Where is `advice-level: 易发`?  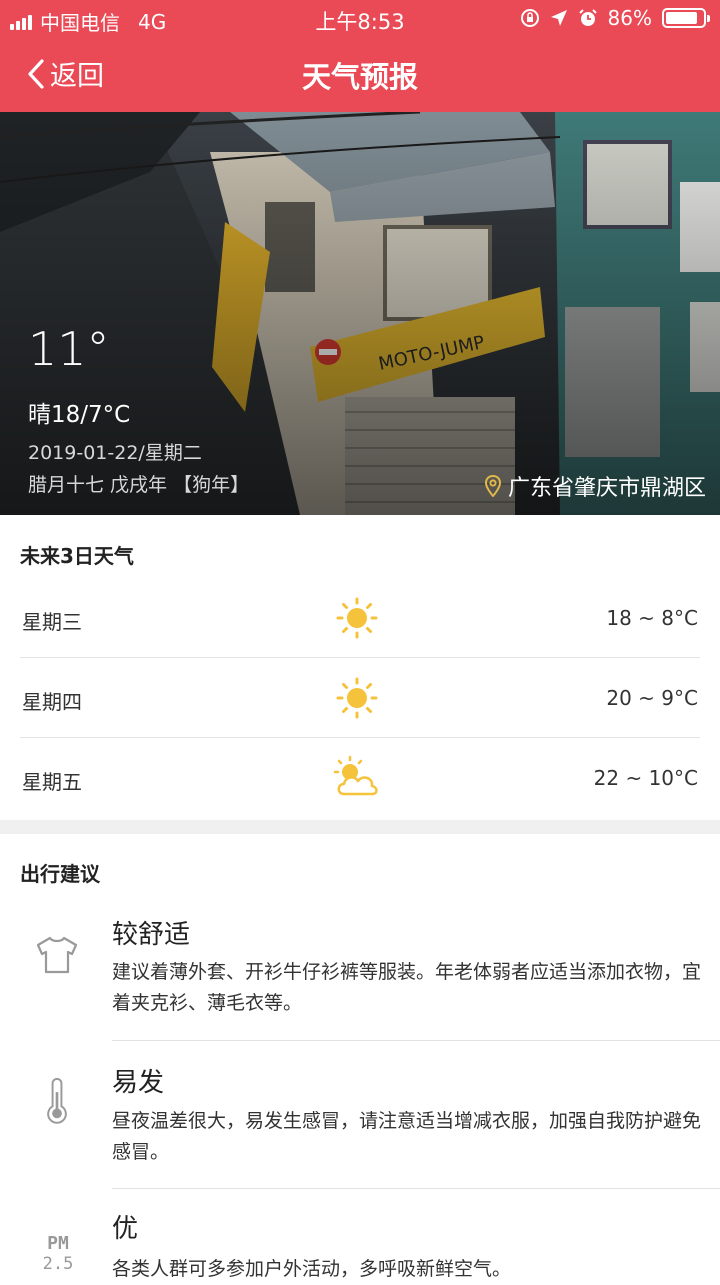
advice-level: 易发 is located at coordinates (138, 1083).